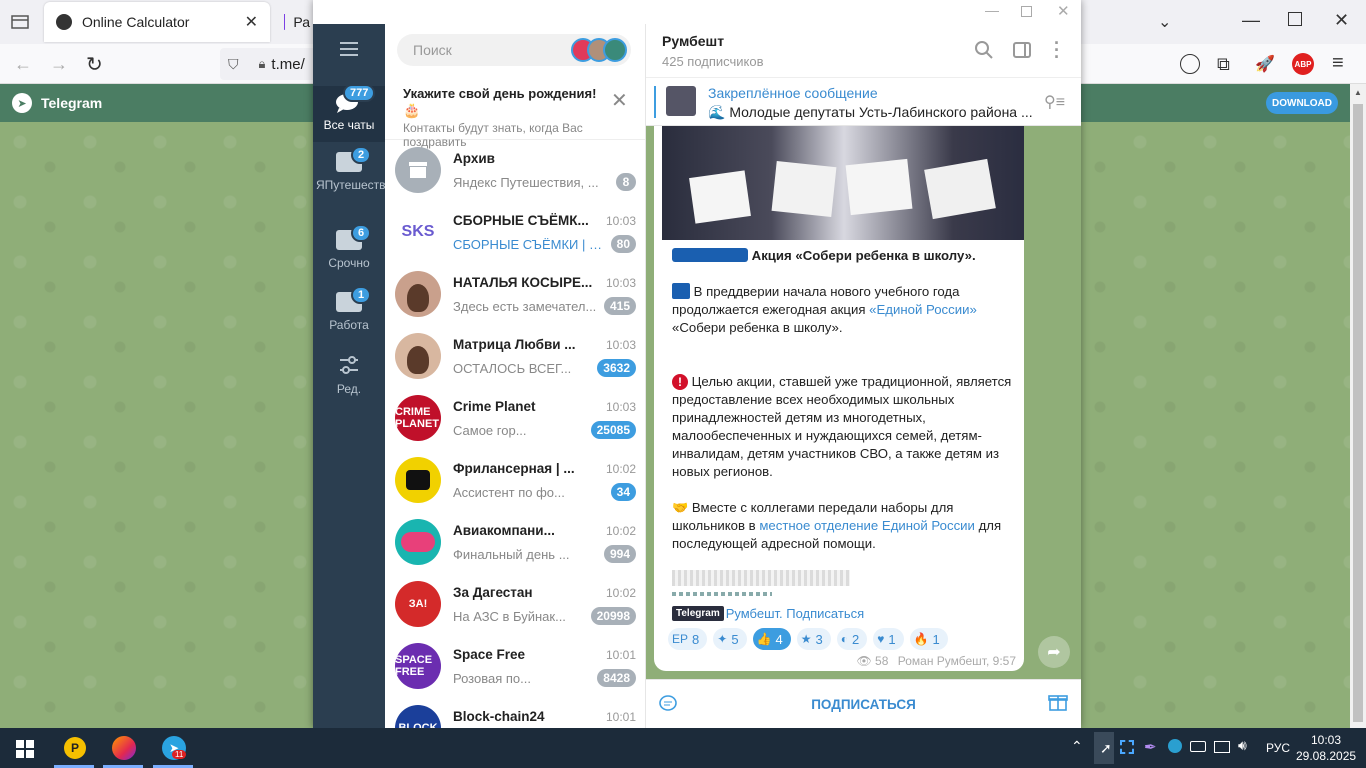 Image resolution: width=1366 pixels, height=768 pixels. Describe the element at coordinates (1223, 64) in the screenshot. I see `extensions-icon: ⧉` at that location.